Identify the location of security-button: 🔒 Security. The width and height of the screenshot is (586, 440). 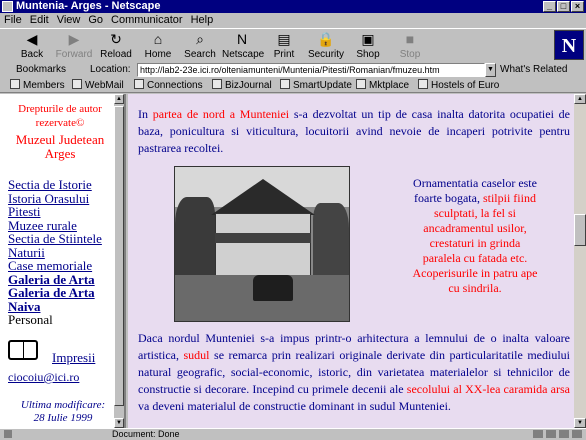
(326, 47).